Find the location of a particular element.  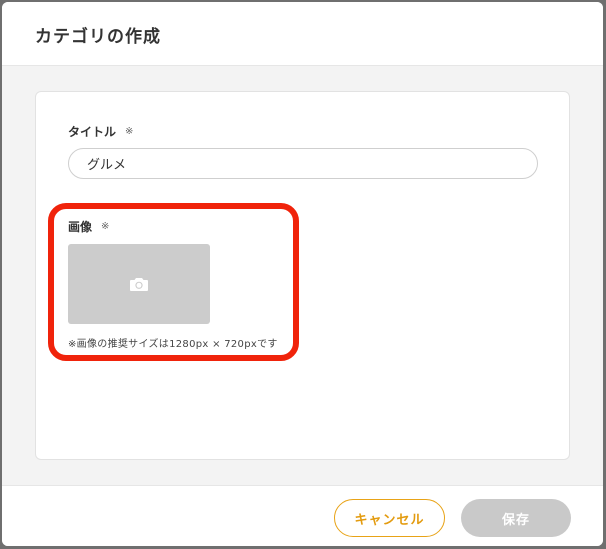

cancel-button: キャンセル is located at coordinates (389, 518).